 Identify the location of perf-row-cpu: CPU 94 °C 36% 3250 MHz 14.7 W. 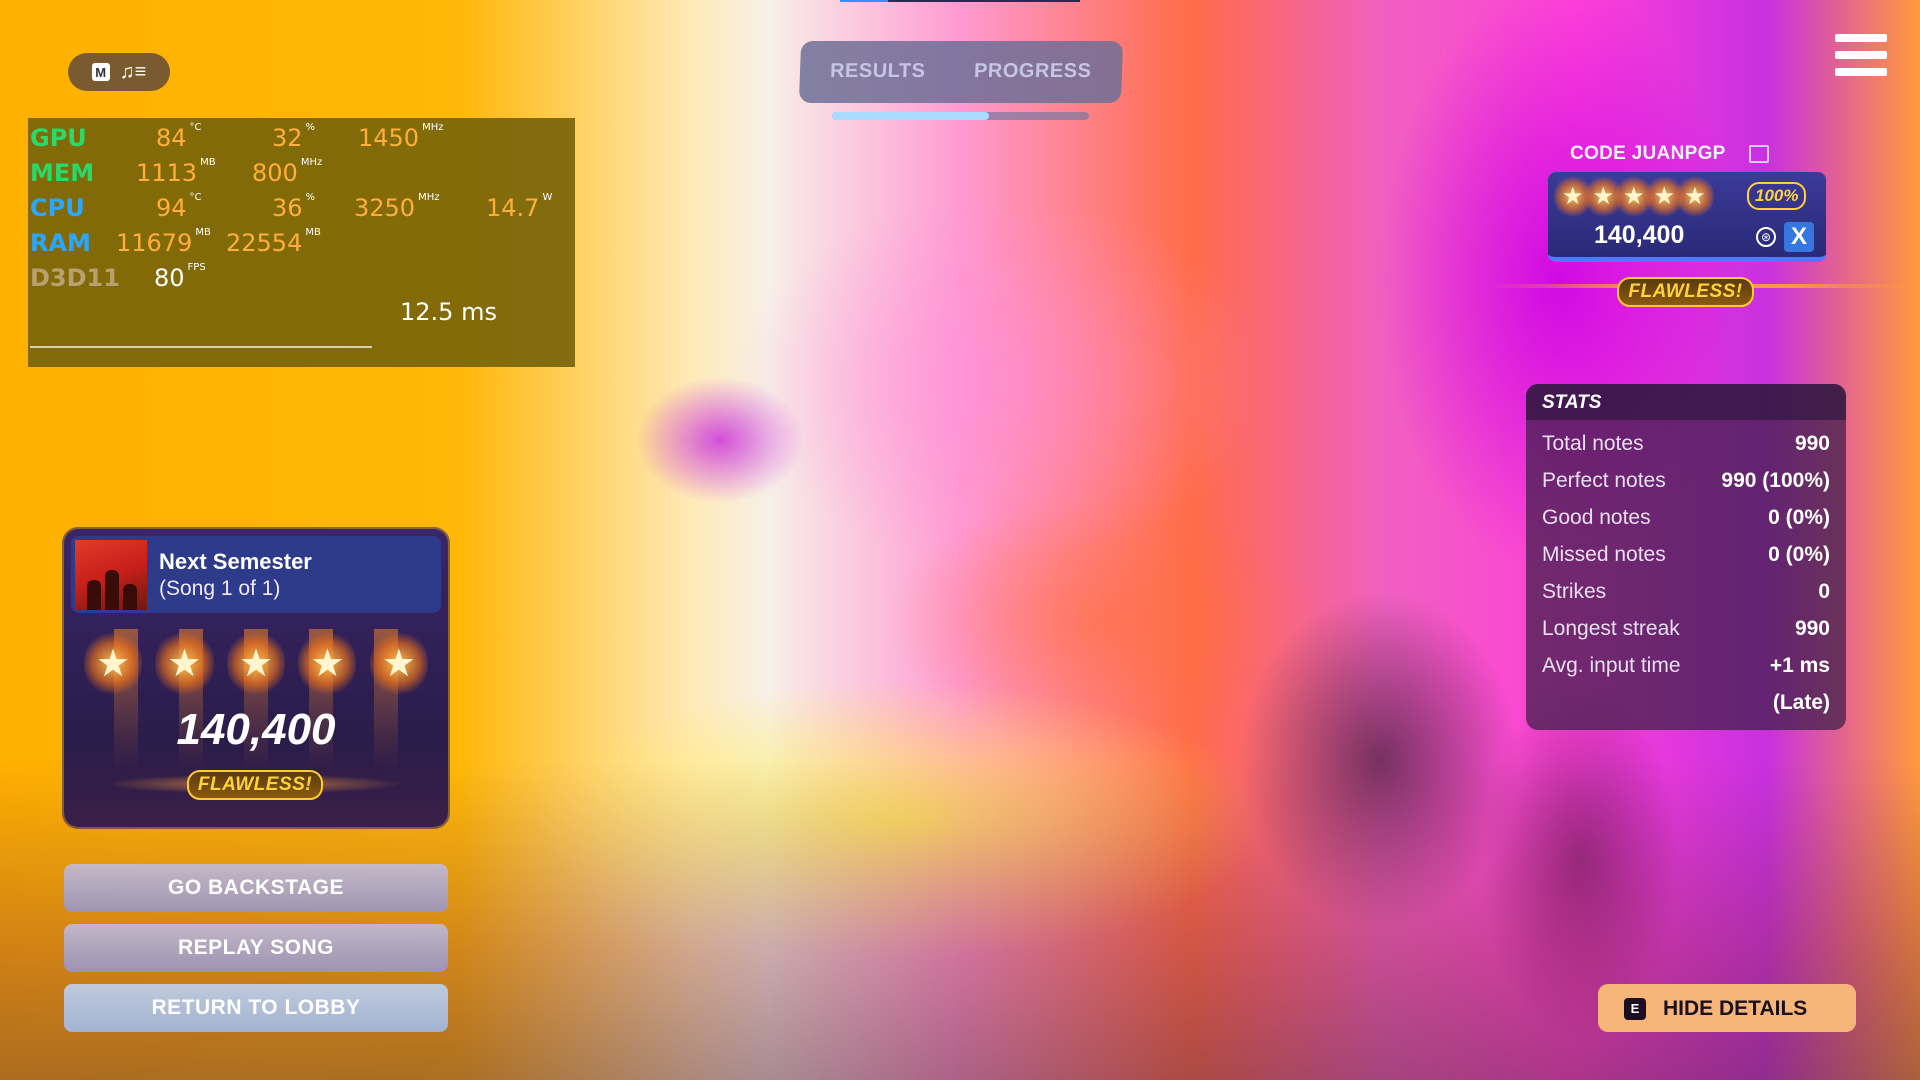
(301, 210).